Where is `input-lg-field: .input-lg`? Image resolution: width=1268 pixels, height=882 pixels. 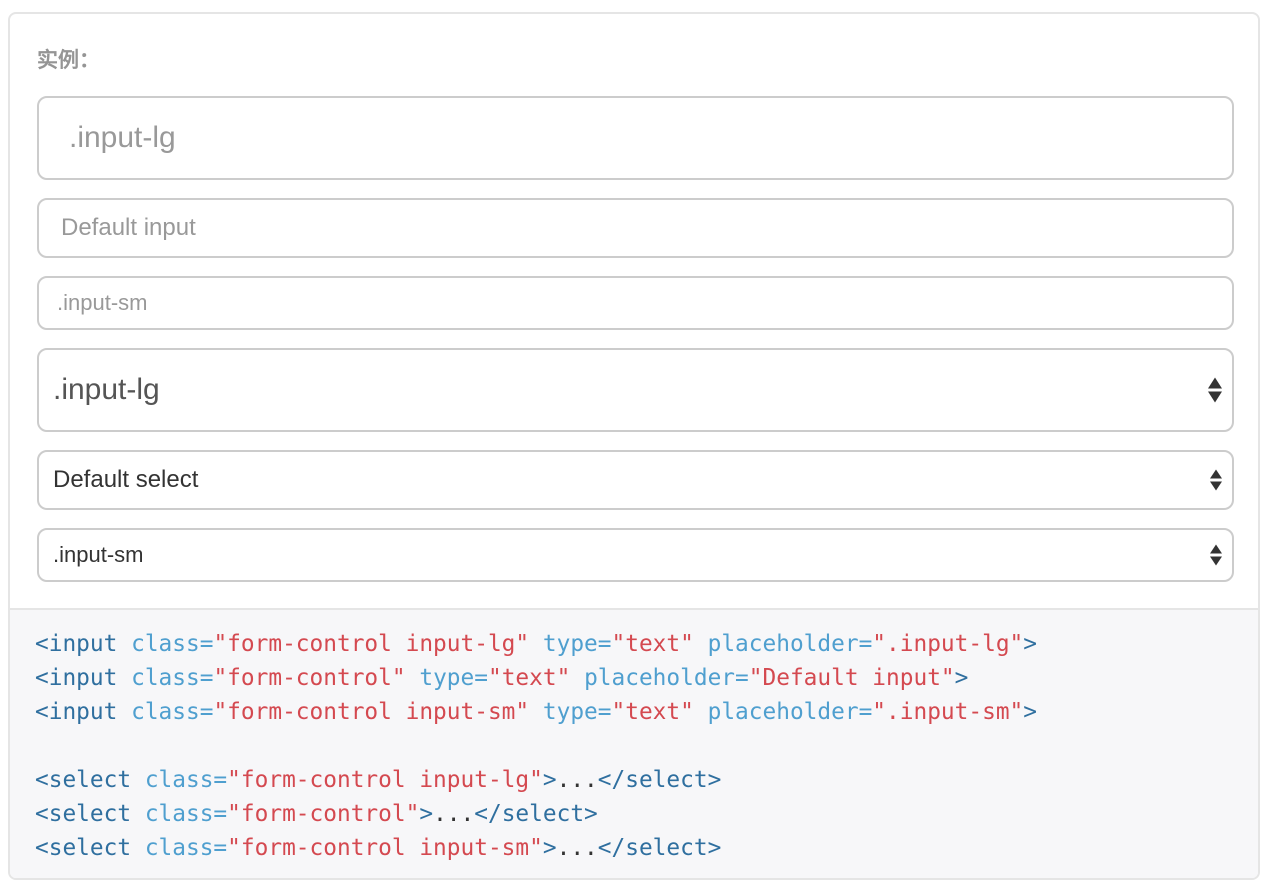 input-lg-field: .input-lg is located at coordinates (635, 138).